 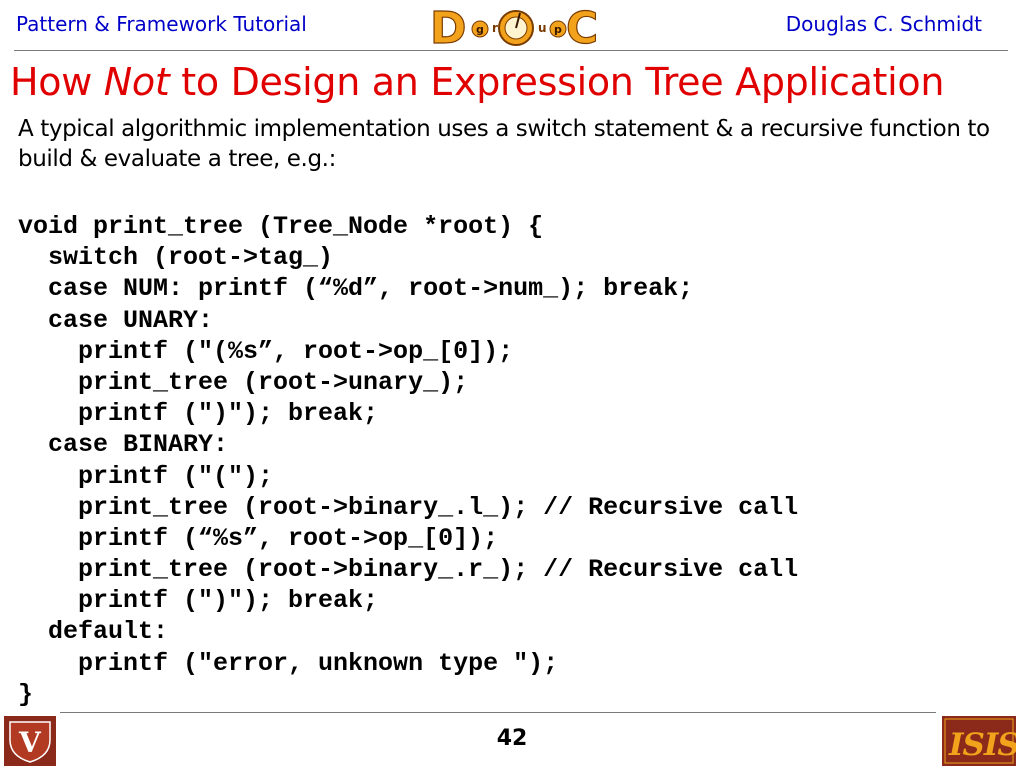 I want to click on code-line: printf ("(%s”, root->op_[0]);, so click(x=266, y=351).